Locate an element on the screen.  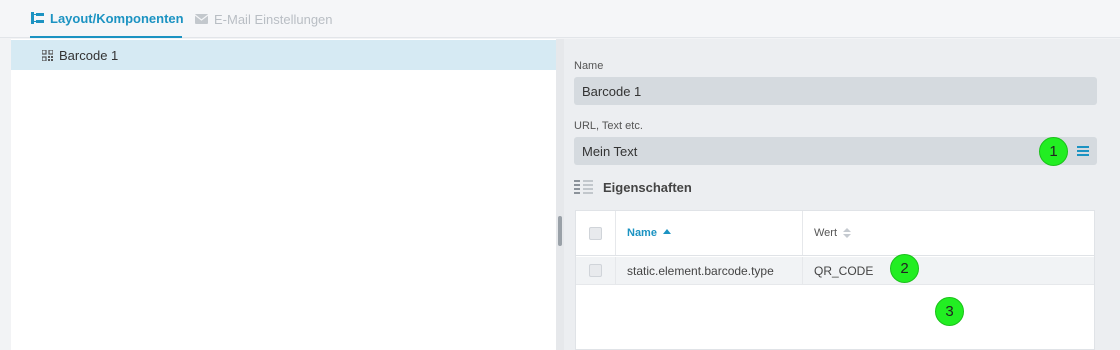
panel-splitter is located at coordinates (560, 194).